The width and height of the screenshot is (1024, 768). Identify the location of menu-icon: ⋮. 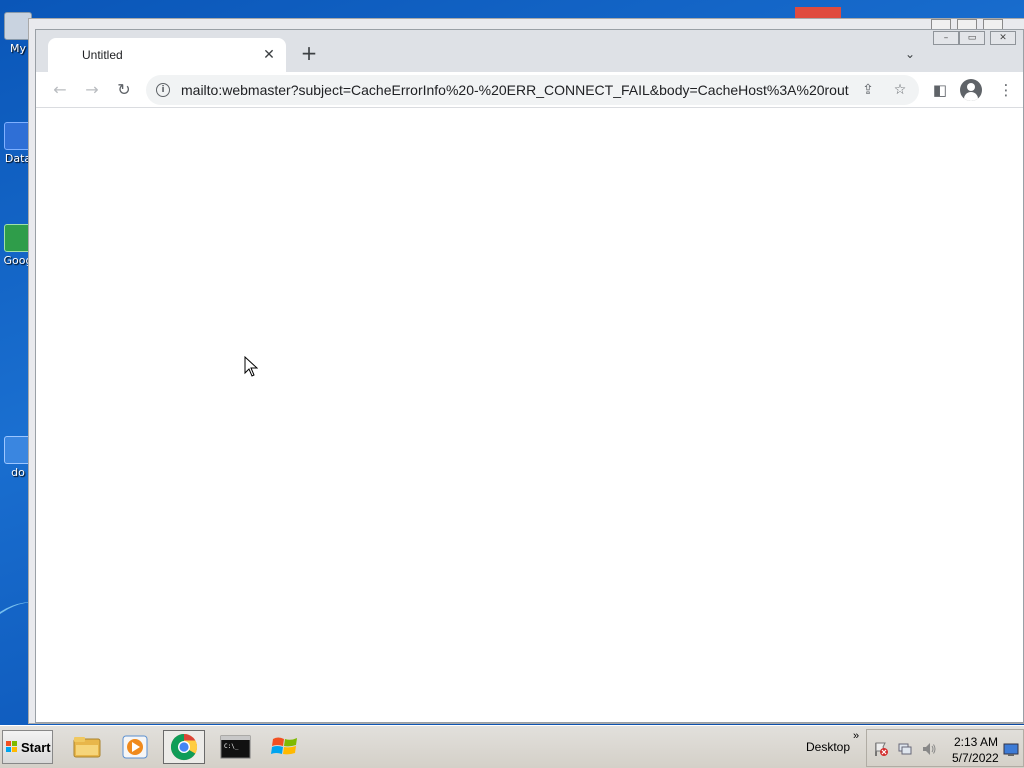
(1006, 90).